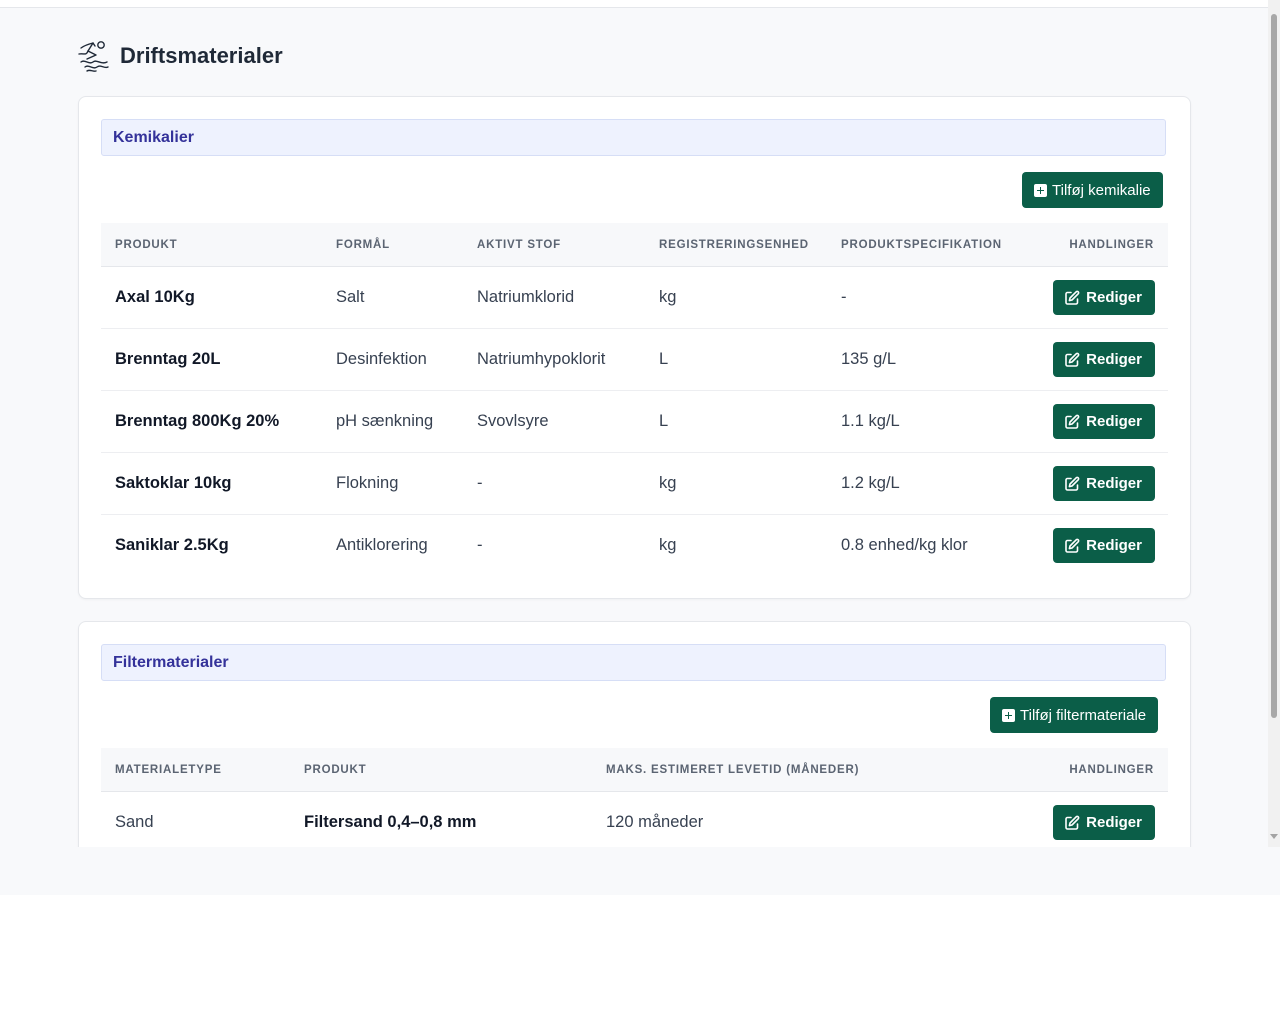 This screenshot has width=1280, height=1024. I want to click on spec-cell: 0.8 enhed/kg klor, so click(904, 545).